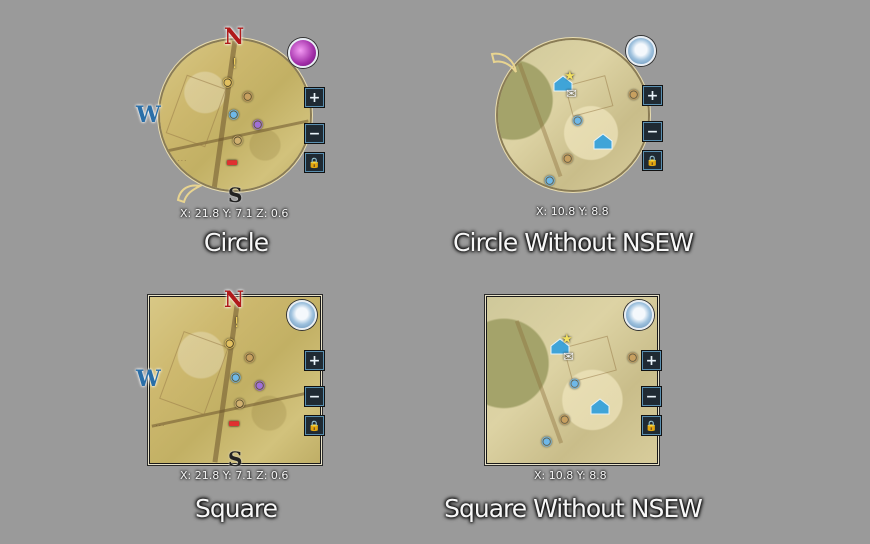  What do you see at coordinates (573, 242) in the screenshot?
I see `variant-label: Circle Without NSEW` at bounding box center [573, 242].